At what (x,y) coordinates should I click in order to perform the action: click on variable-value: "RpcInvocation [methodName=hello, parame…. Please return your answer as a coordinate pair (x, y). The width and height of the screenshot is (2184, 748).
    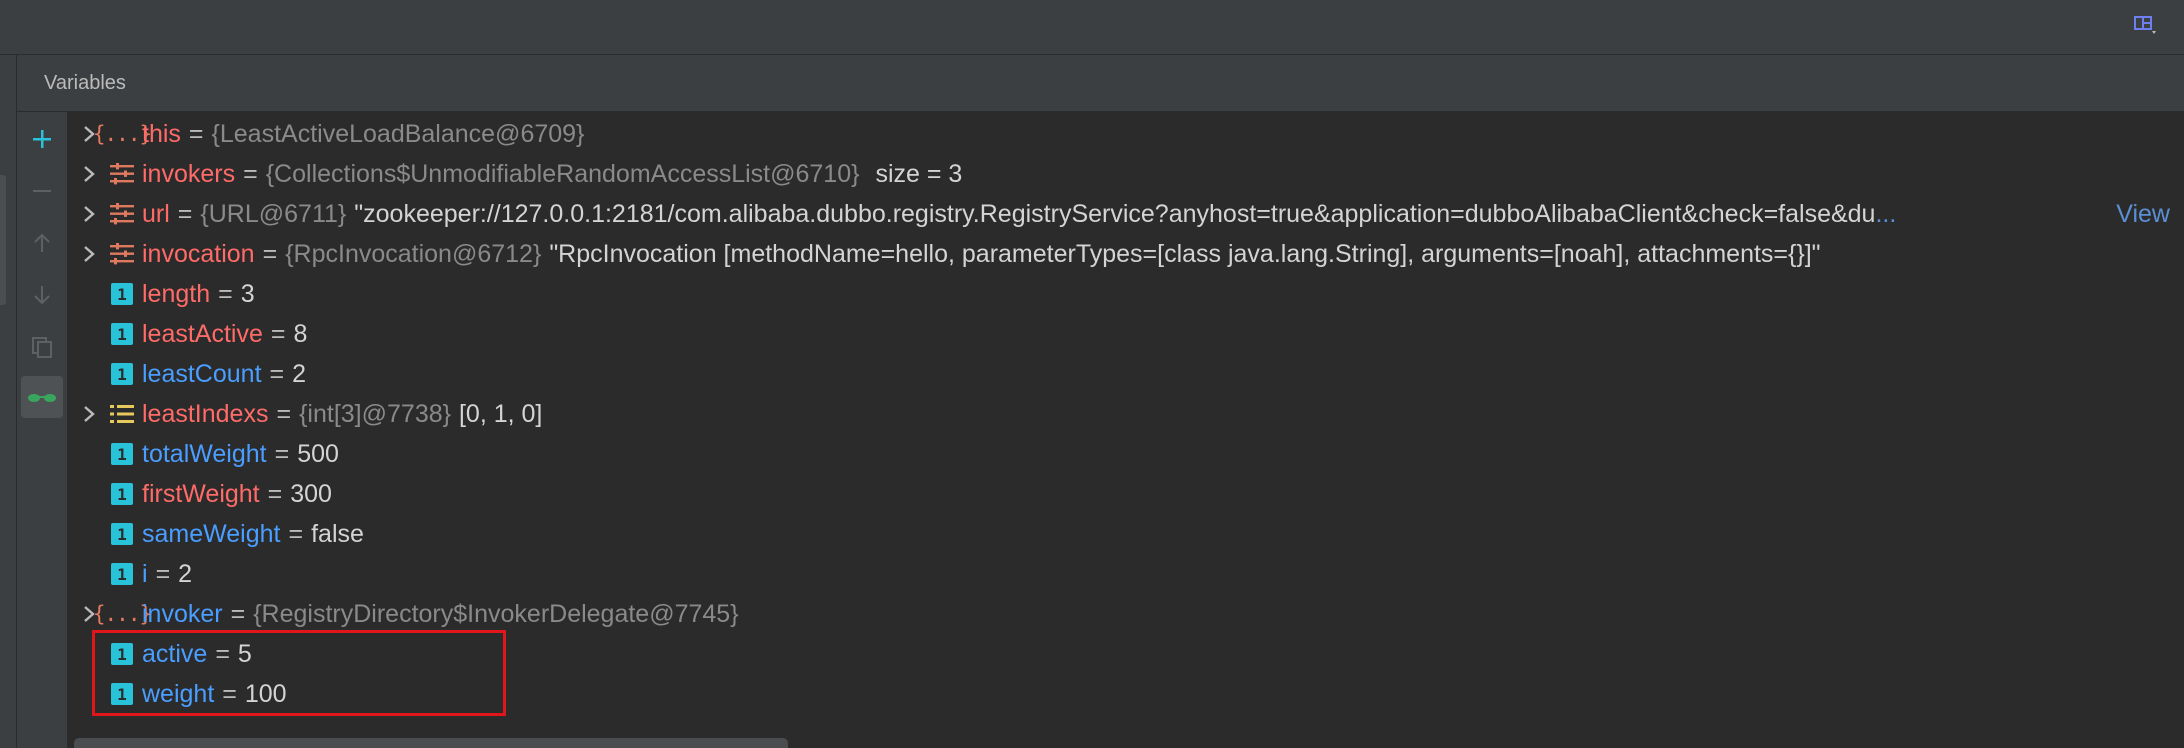
    Looking at the image, I should click on (1185, 253).